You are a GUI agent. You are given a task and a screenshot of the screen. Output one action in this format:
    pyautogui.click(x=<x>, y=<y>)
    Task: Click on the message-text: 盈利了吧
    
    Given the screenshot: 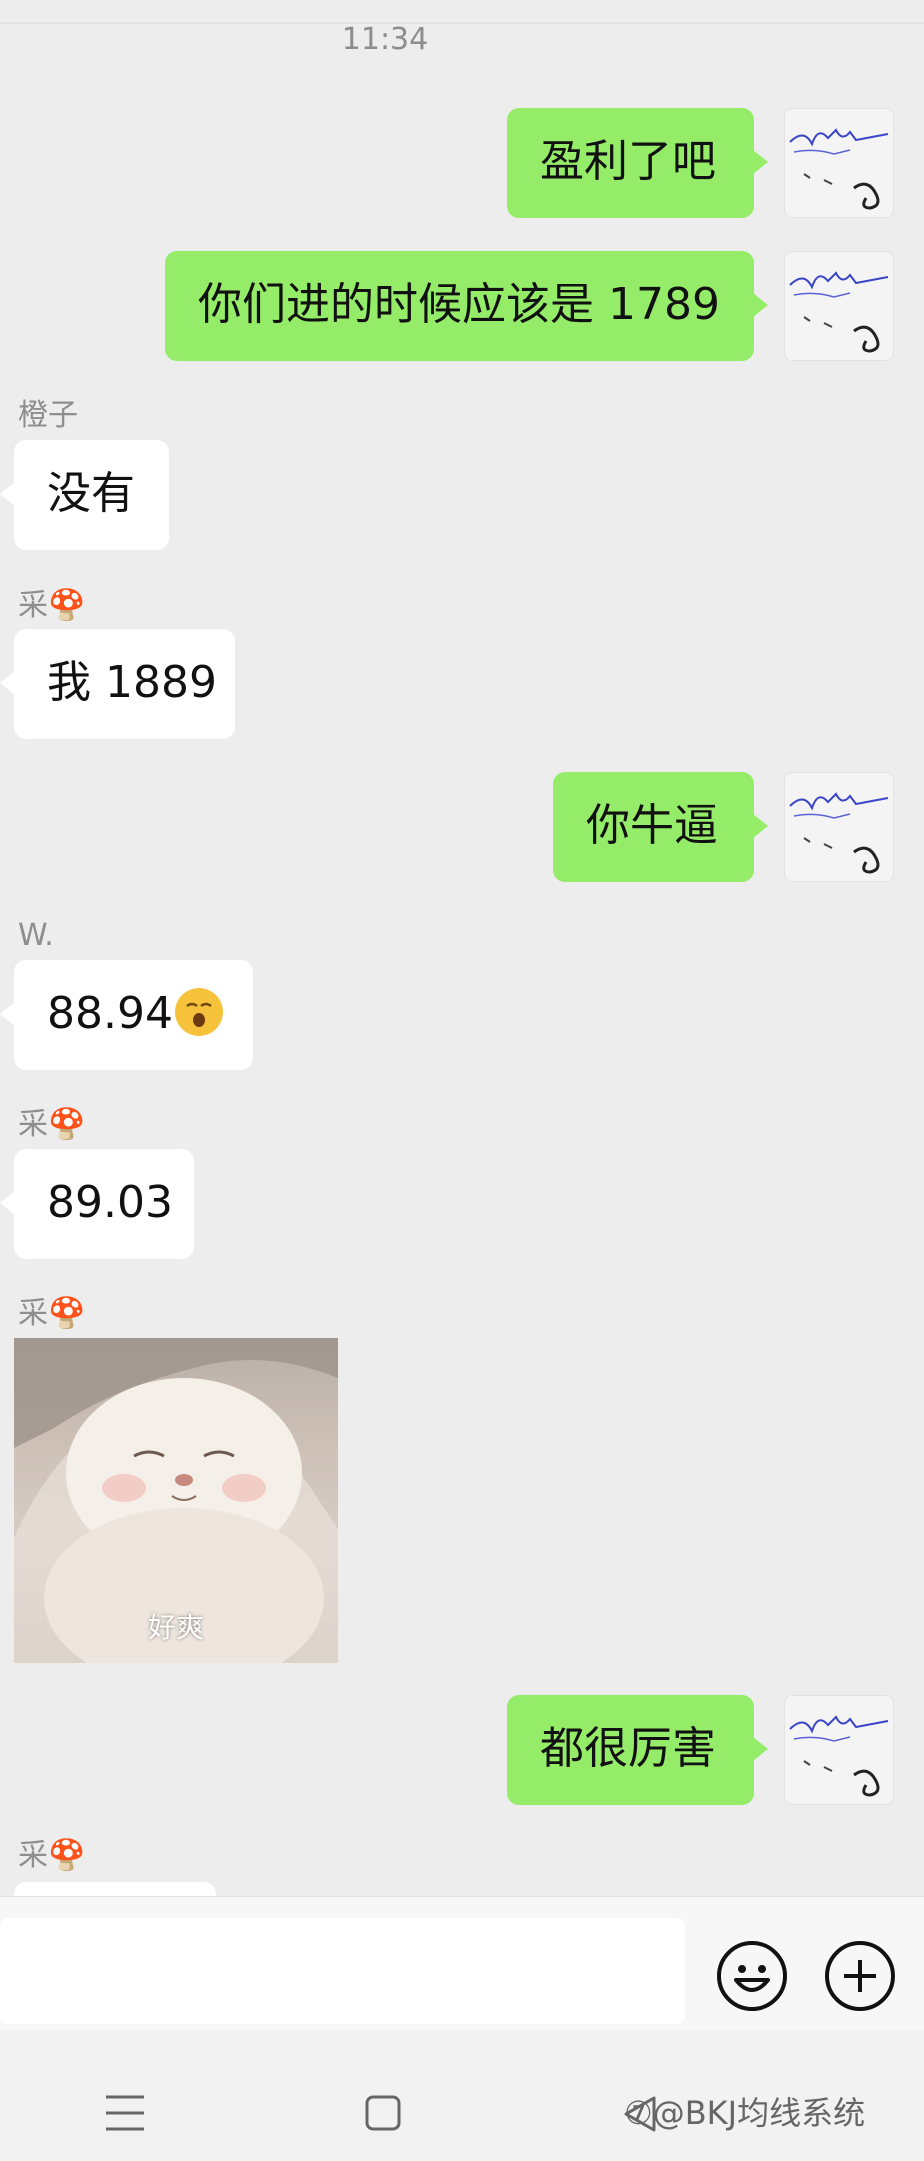 What is the action you would take?
    pyautogui.click(x=628, y=161)
    